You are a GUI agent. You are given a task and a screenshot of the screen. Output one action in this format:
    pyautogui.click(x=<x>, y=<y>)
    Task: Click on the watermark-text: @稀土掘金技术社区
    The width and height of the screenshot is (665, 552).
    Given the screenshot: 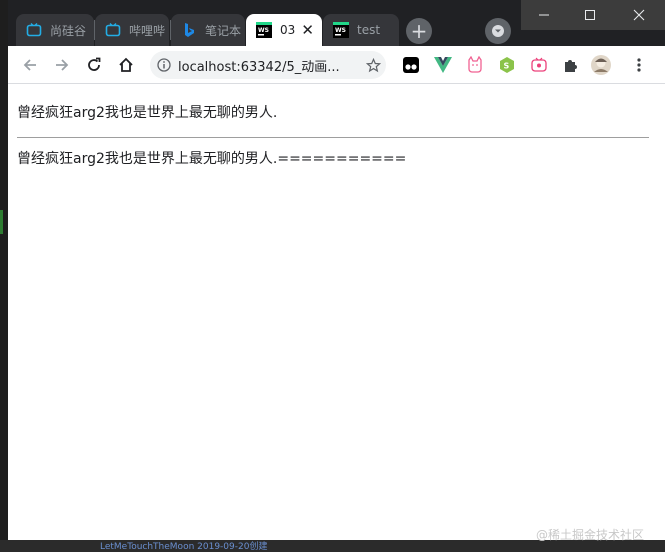 What is the action you would take?
    pyautogui.click(x=590, y=535)
    